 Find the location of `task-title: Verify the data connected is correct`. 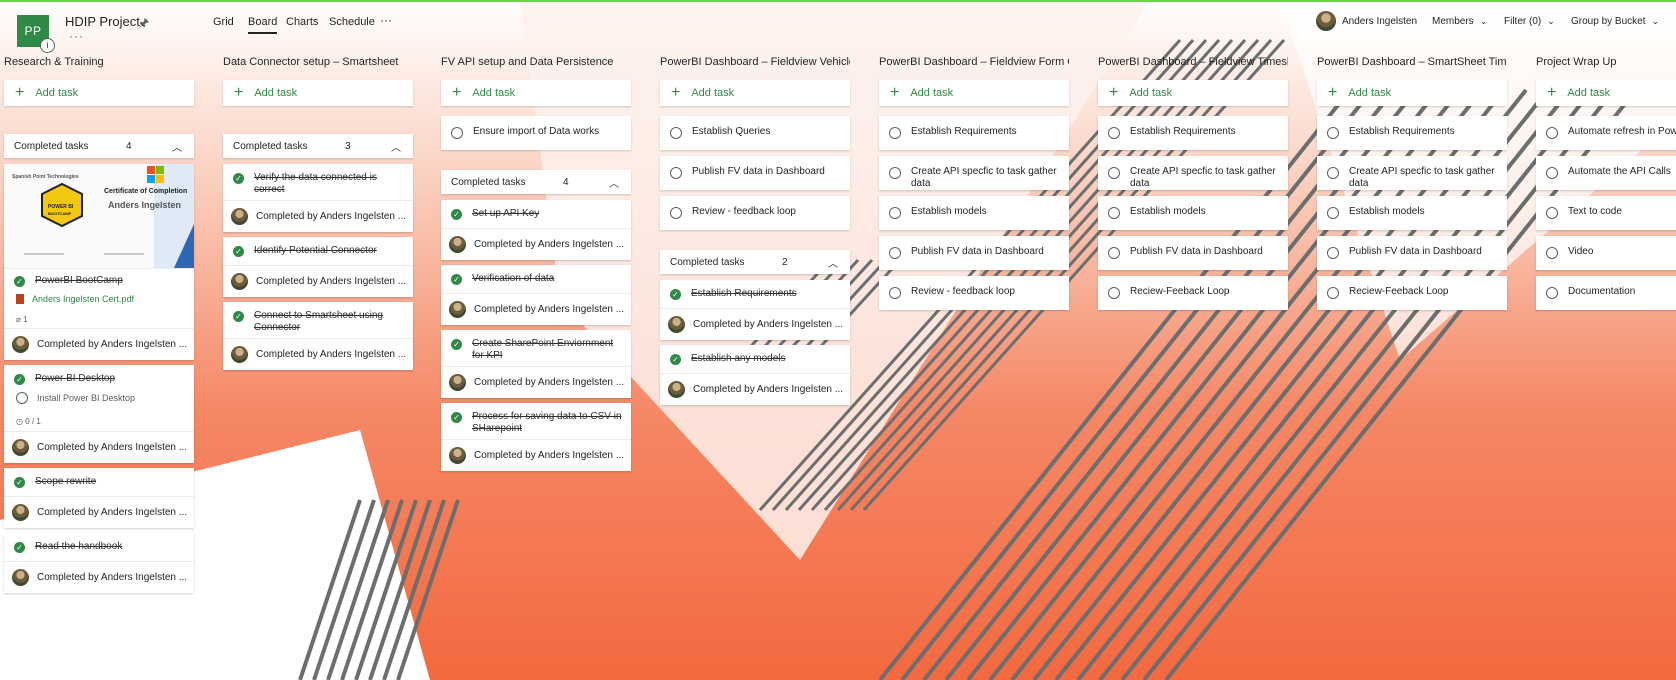

task-title: Verify the data connected is correct is located at coordinates (329, 184).